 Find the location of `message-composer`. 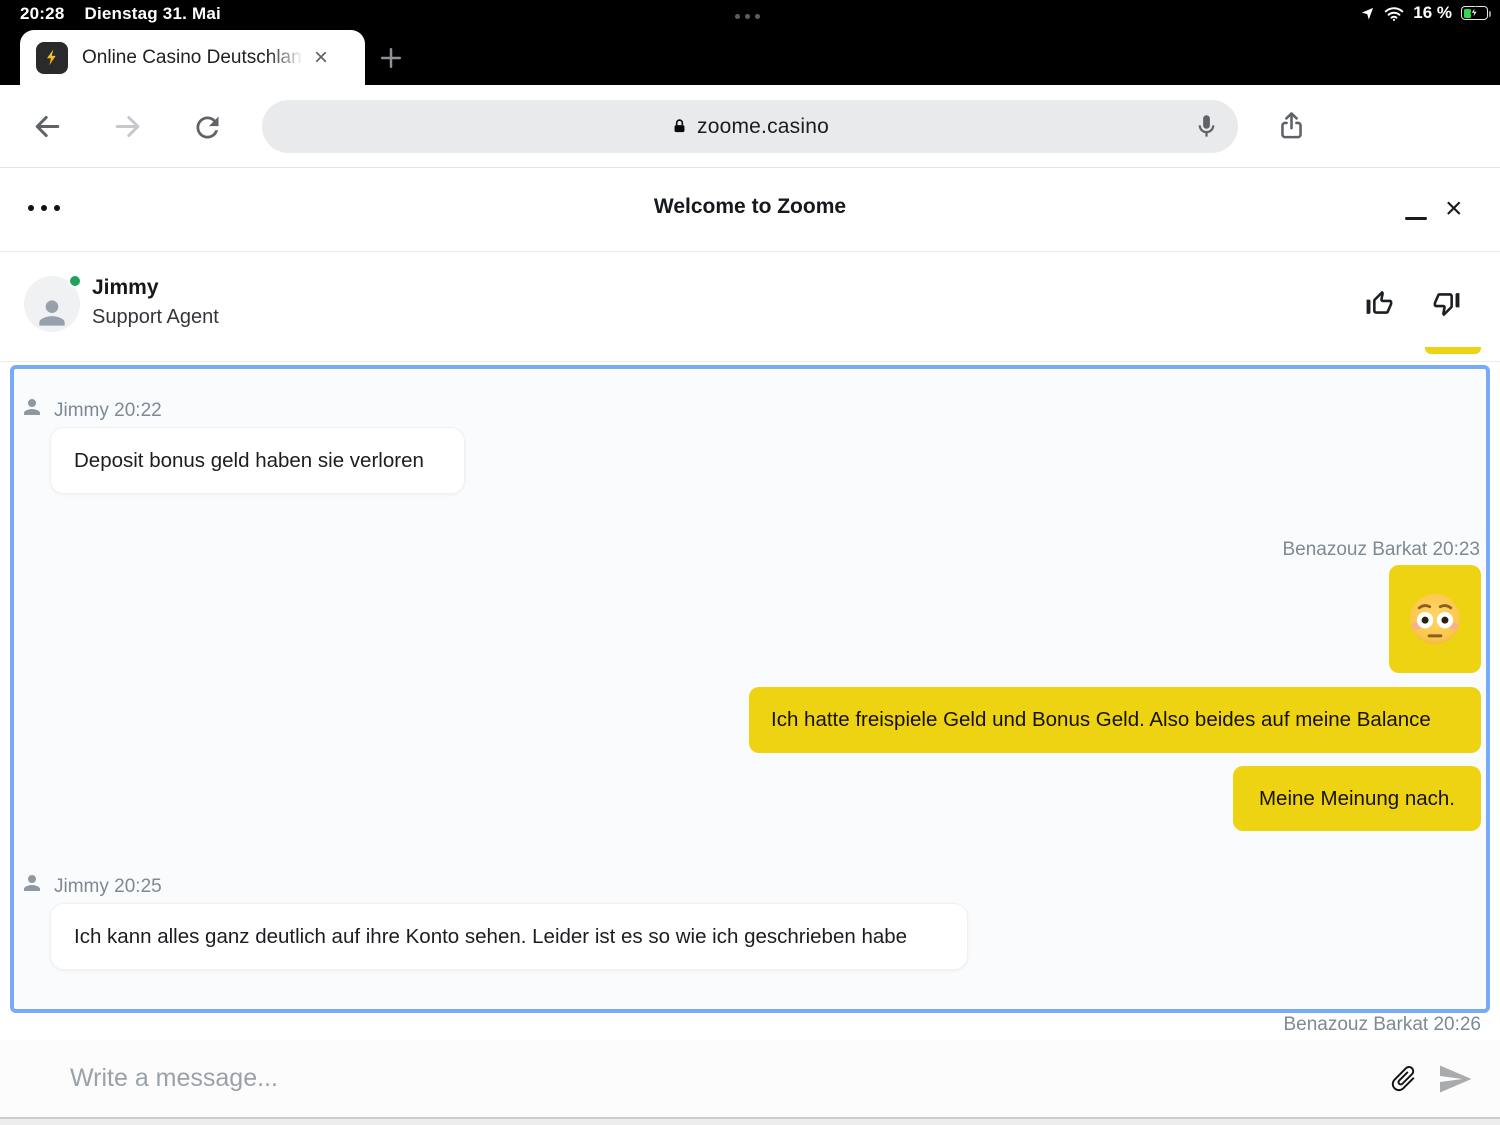

message-composer is located at coordinates (750, 1078).